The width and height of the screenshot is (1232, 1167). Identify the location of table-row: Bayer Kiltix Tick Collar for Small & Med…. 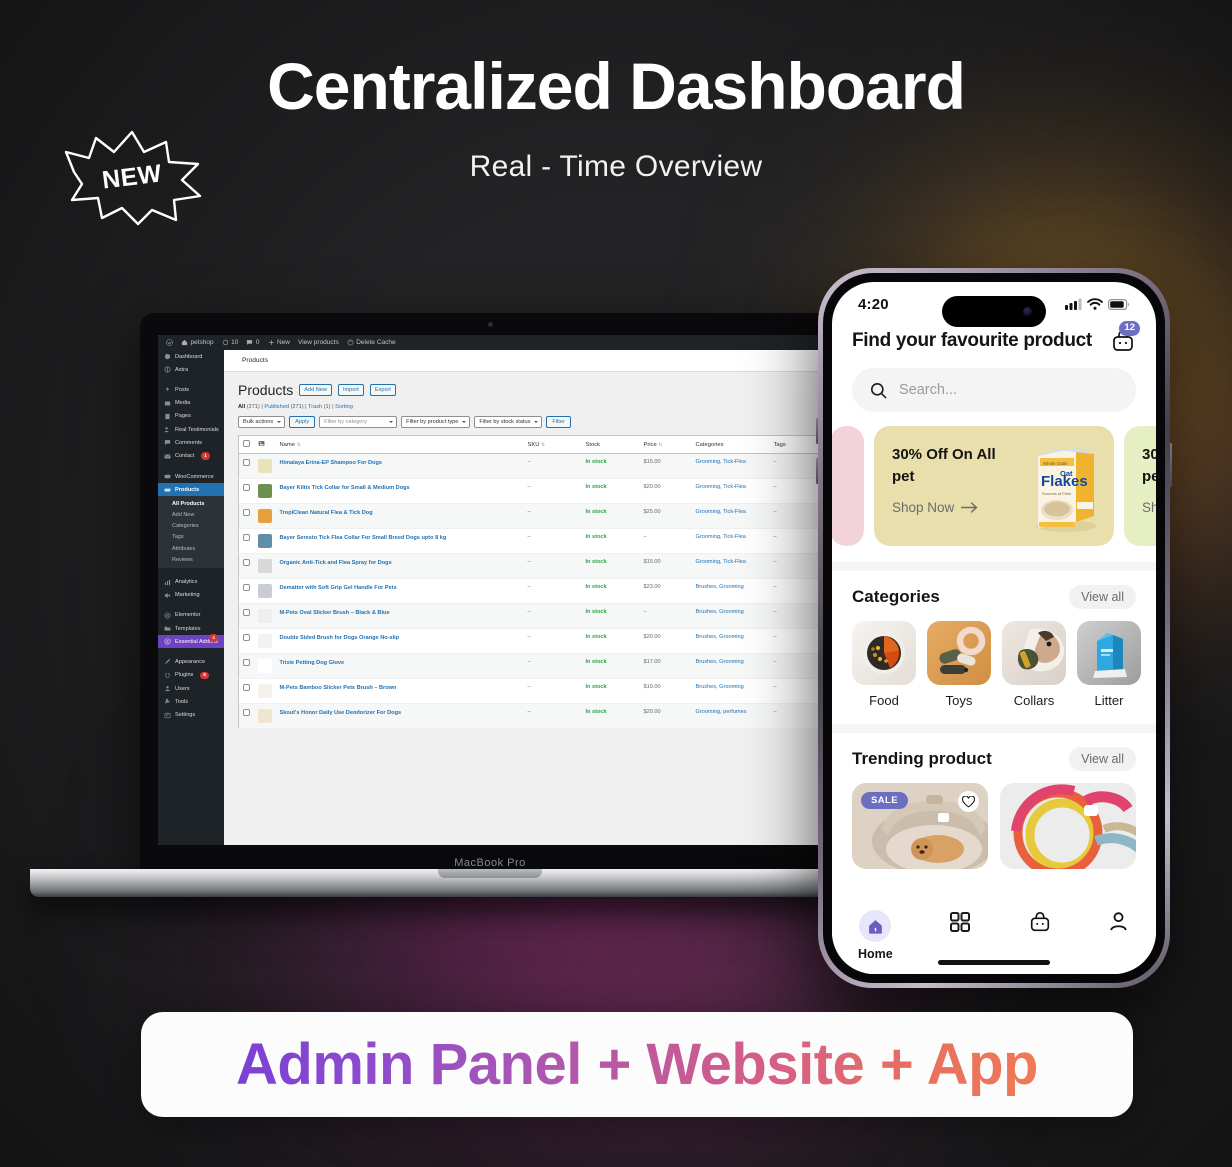
(530, 491).